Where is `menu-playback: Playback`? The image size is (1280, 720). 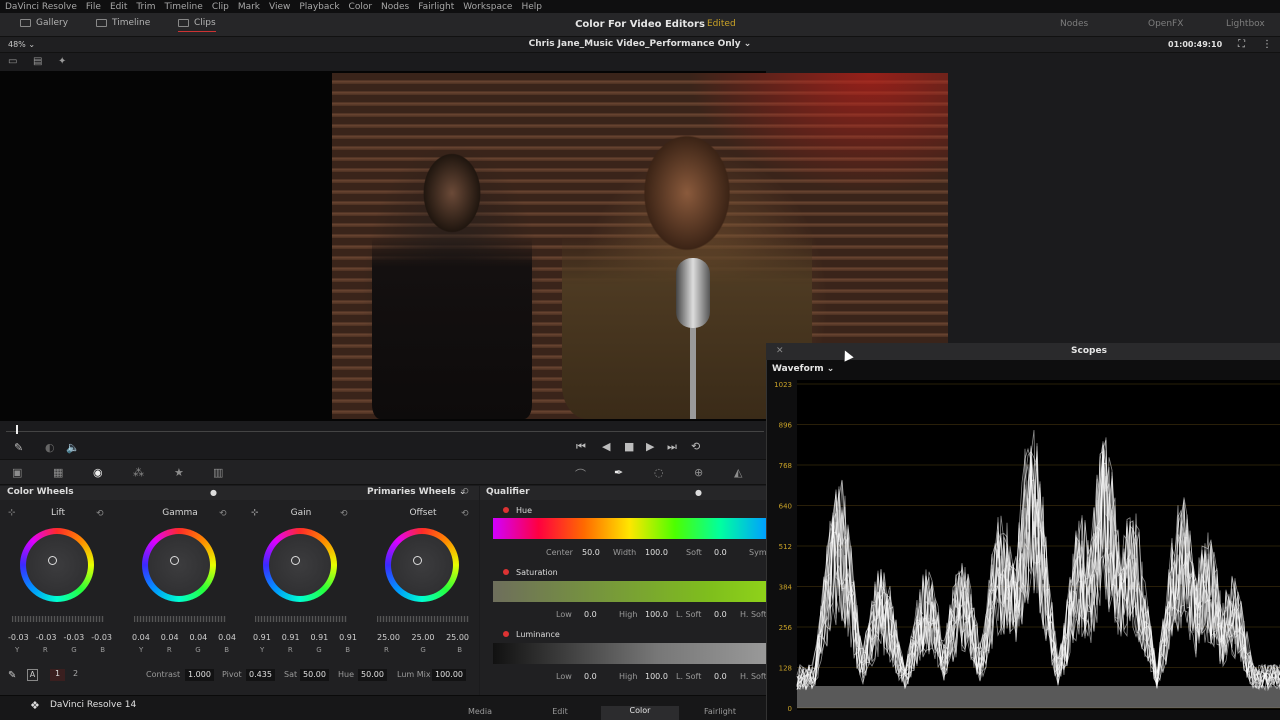 menu-playback: Playback is located at coordinates (319, 7).